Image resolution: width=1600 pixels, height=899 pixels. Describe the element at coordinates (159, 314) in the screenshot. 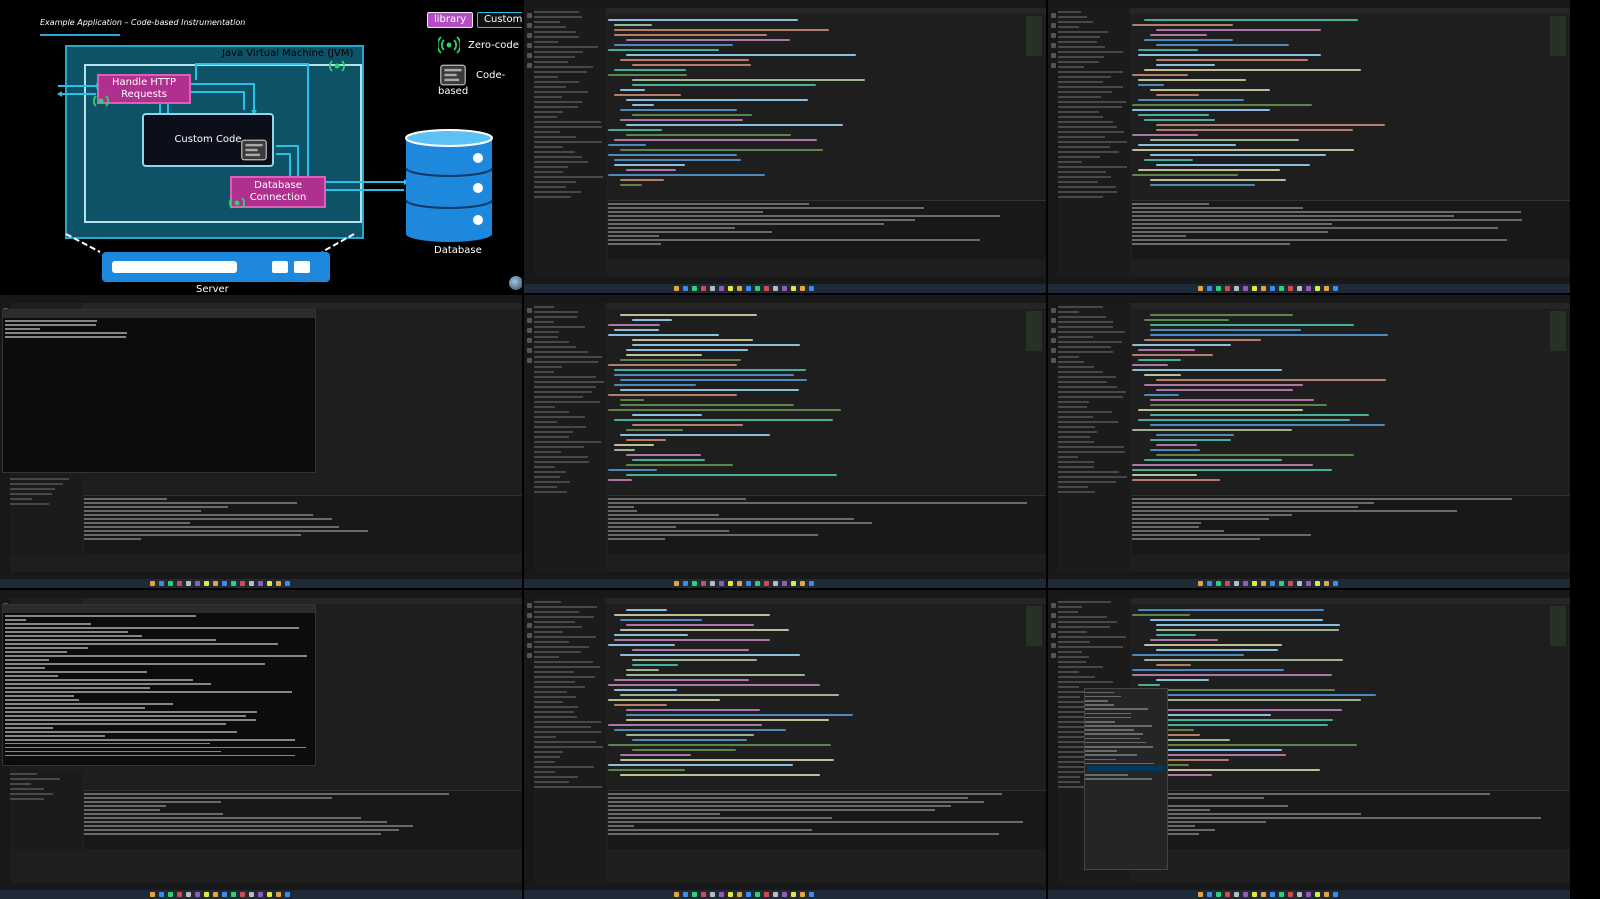

I see `terminal-titlebar` at that location.